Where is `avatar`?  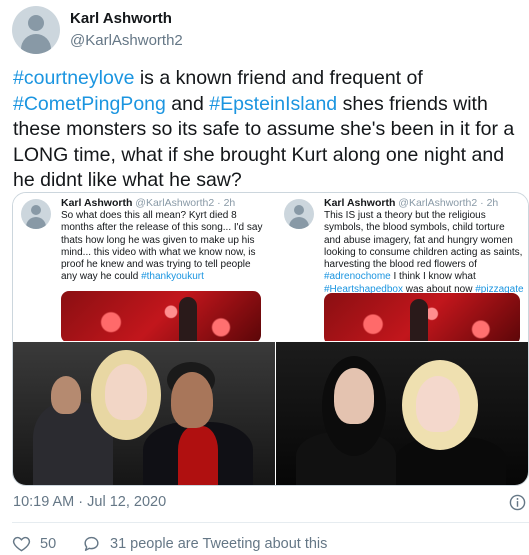
avatar is located at coordinates (36, 30).